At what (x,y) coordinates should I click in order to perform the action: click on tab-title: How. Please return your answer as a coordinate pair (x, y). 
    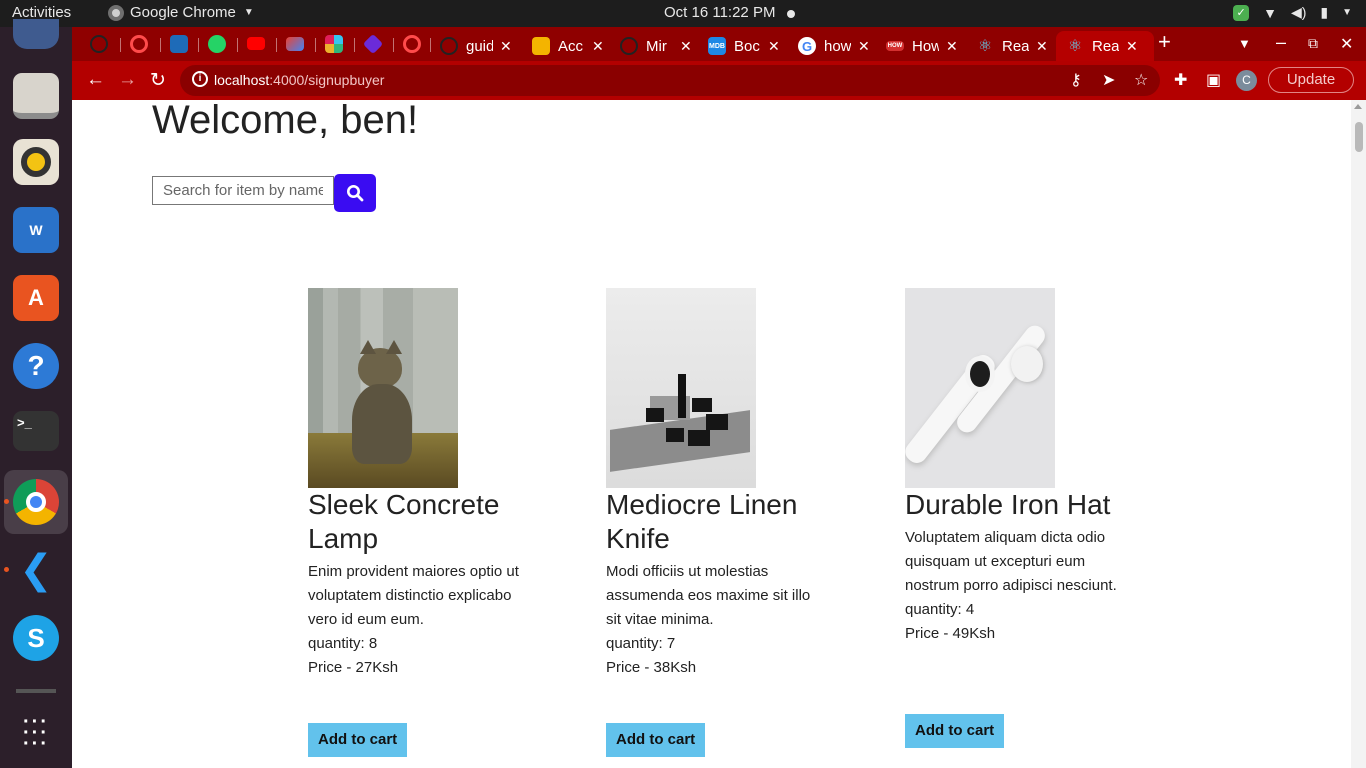
    Looking at the image, I should click on (925, 46).